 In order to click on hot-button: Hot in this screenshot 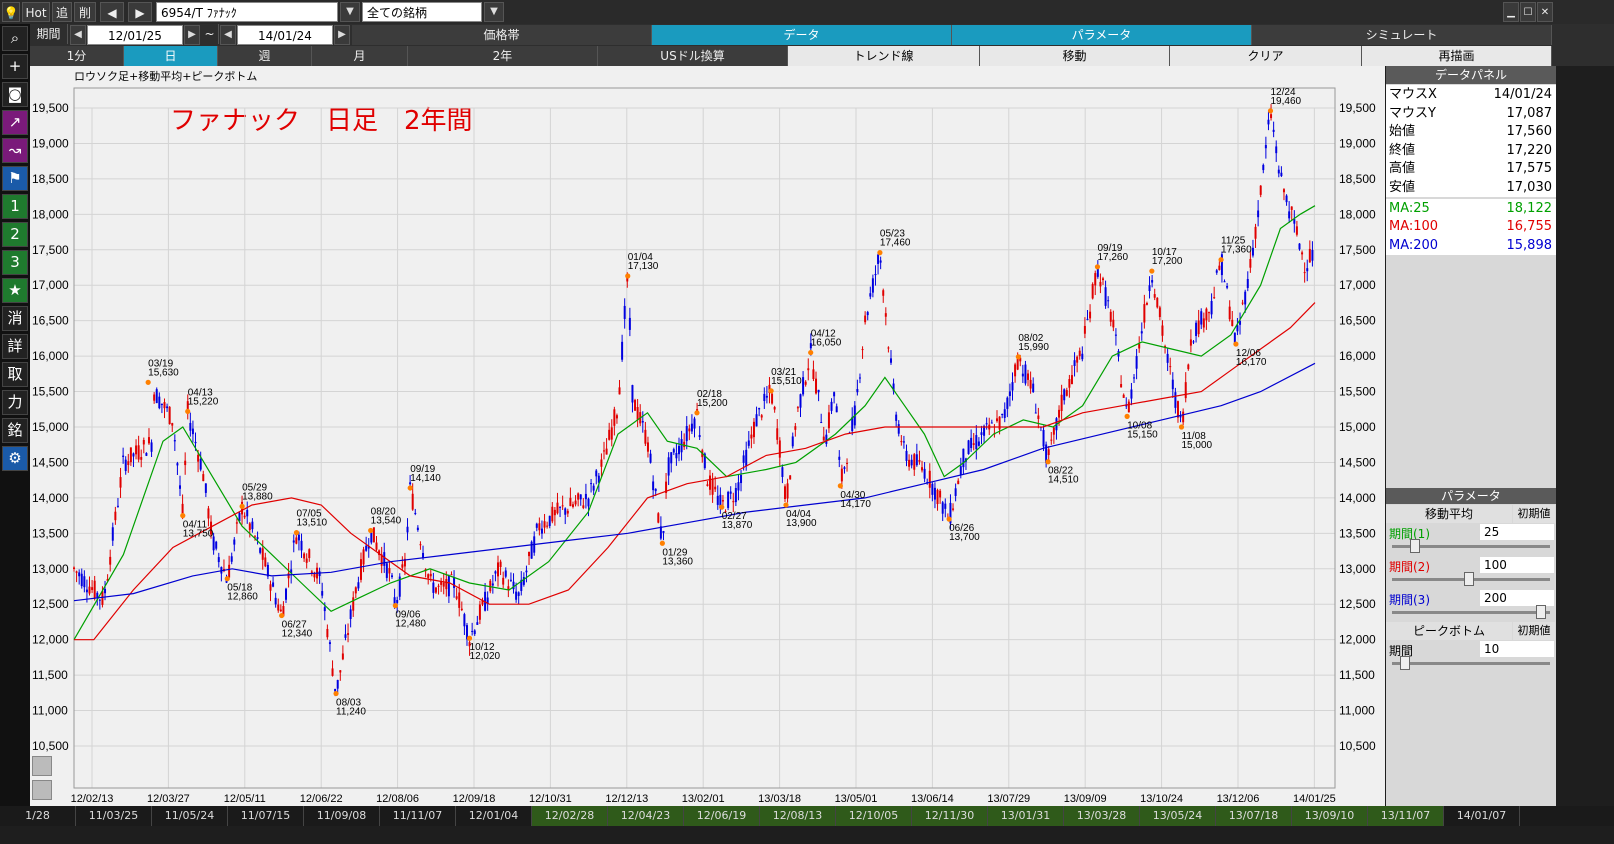, I will do `click(36, 12)`.